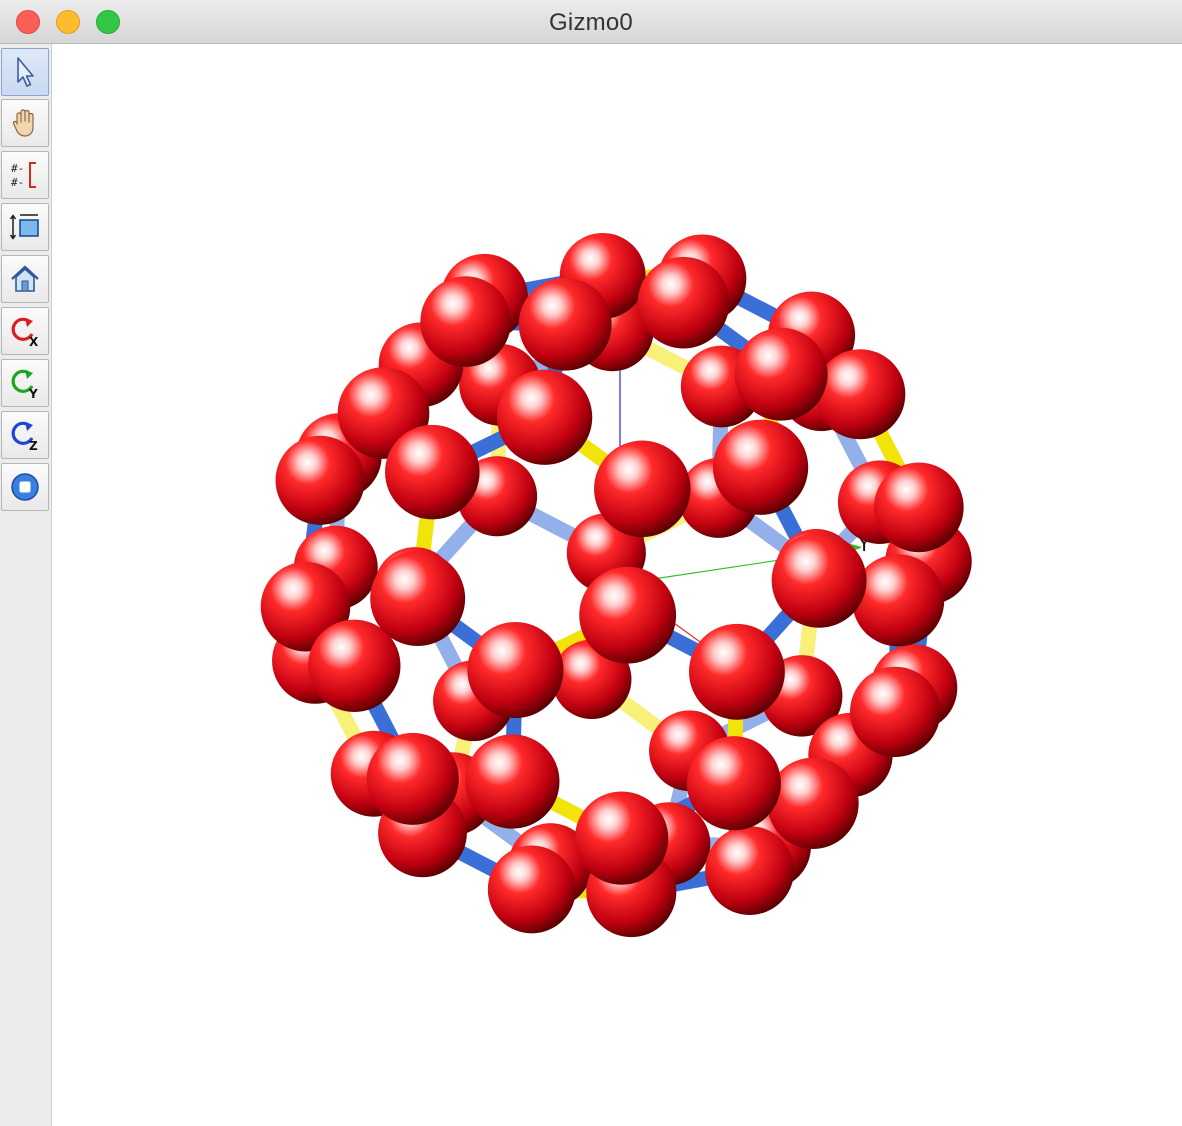  I want to click on rotate-z-tool-button: Z, so click(25, 435).